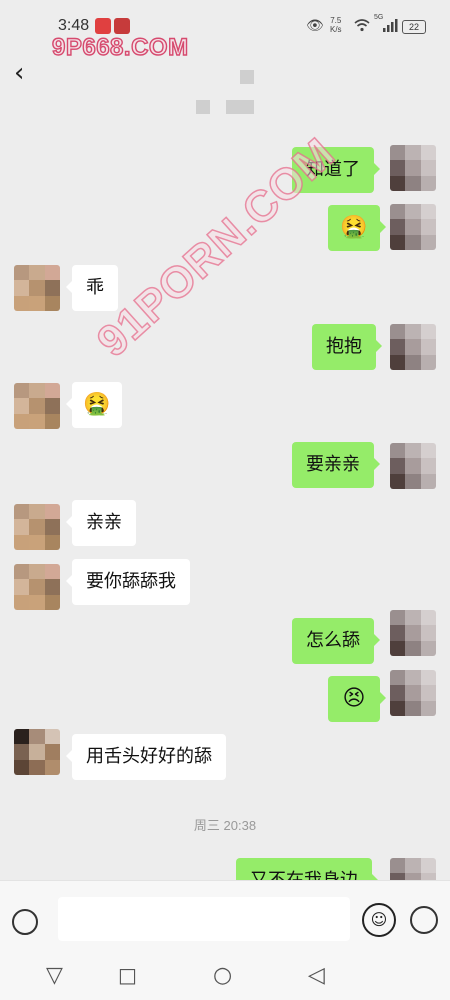  What do you see at coordinates (336, 465) in the screenshot?
I see `message-bubble-out: 要亲亲` at bounding box center [336, 465].